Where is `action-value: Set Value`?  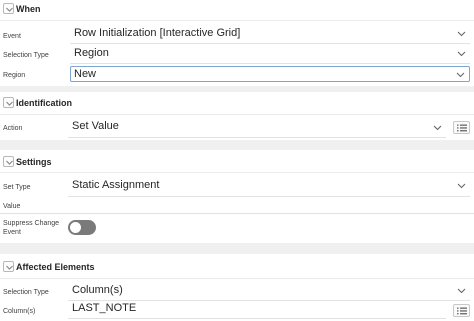
action-value: Set Value is located at coordinates (95, 126).